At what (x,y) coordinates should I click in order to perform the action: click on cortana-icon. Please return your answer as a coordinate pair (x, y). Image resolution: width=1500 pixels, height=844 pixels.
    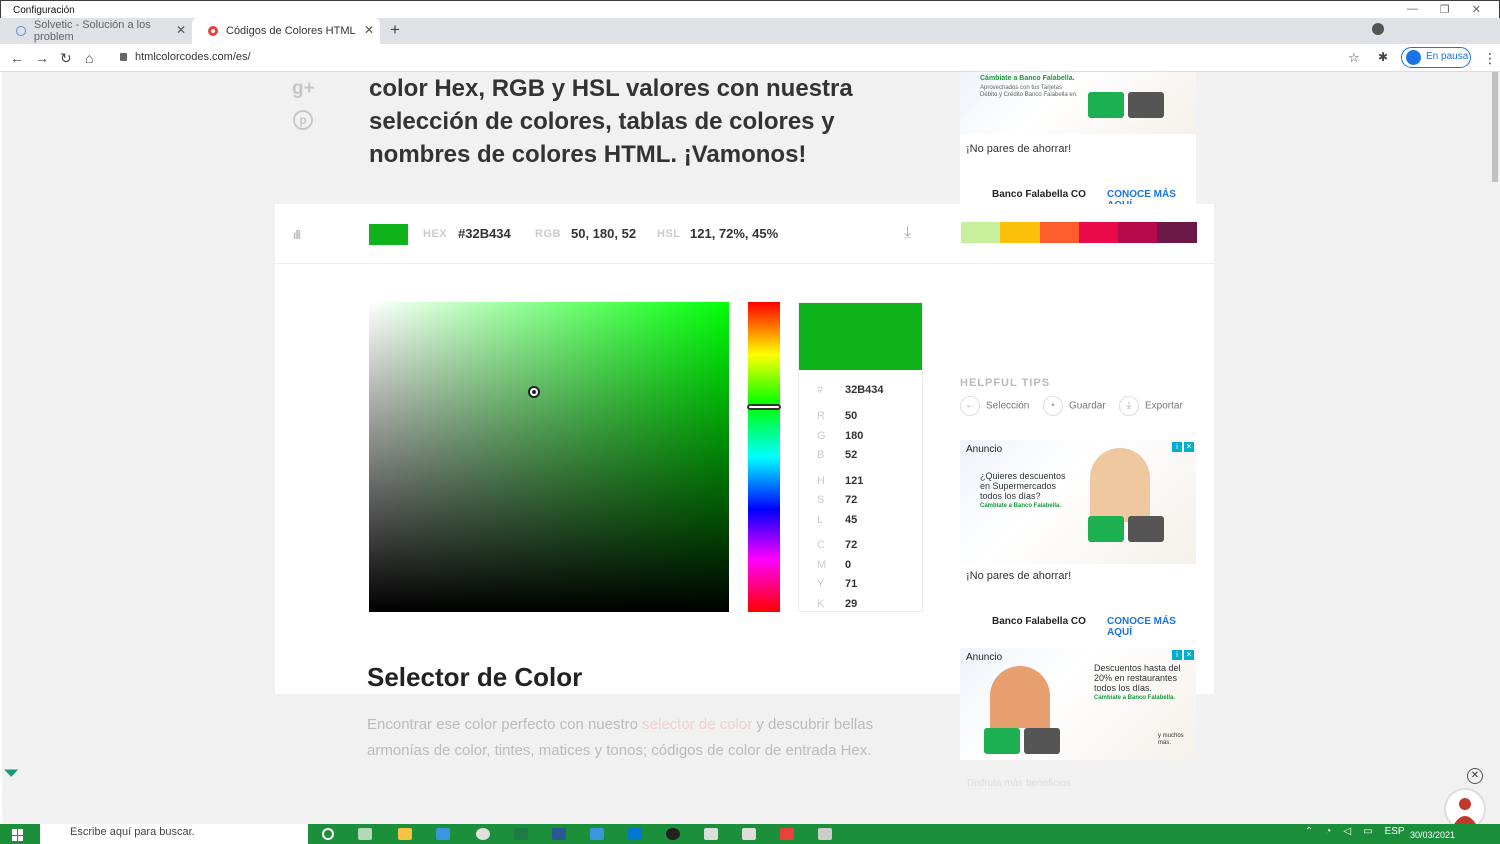
    Looking at the image, I should click on (328, 834).